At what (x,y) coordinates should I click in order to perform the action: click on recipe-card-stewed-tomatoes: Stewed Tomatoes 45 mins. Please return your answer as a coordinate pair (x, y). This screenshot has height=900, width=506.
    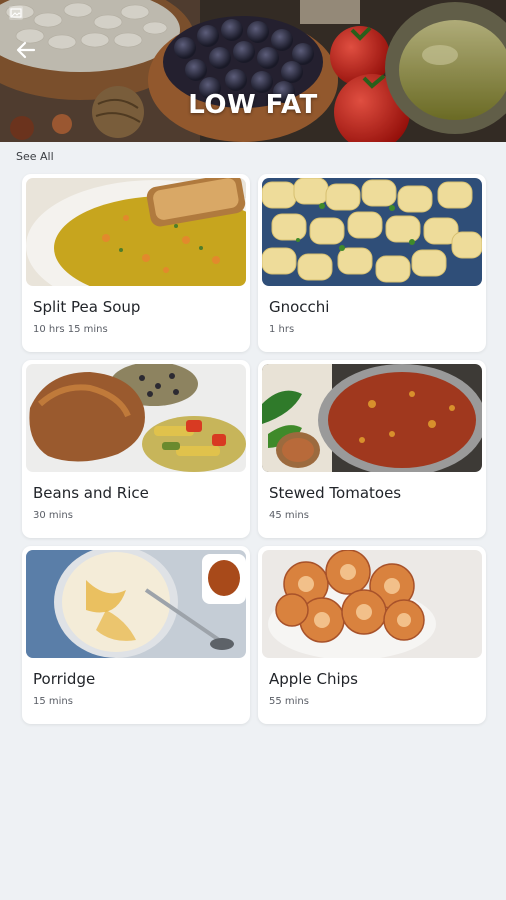
    Looking at the image, I should click on (372, 449).